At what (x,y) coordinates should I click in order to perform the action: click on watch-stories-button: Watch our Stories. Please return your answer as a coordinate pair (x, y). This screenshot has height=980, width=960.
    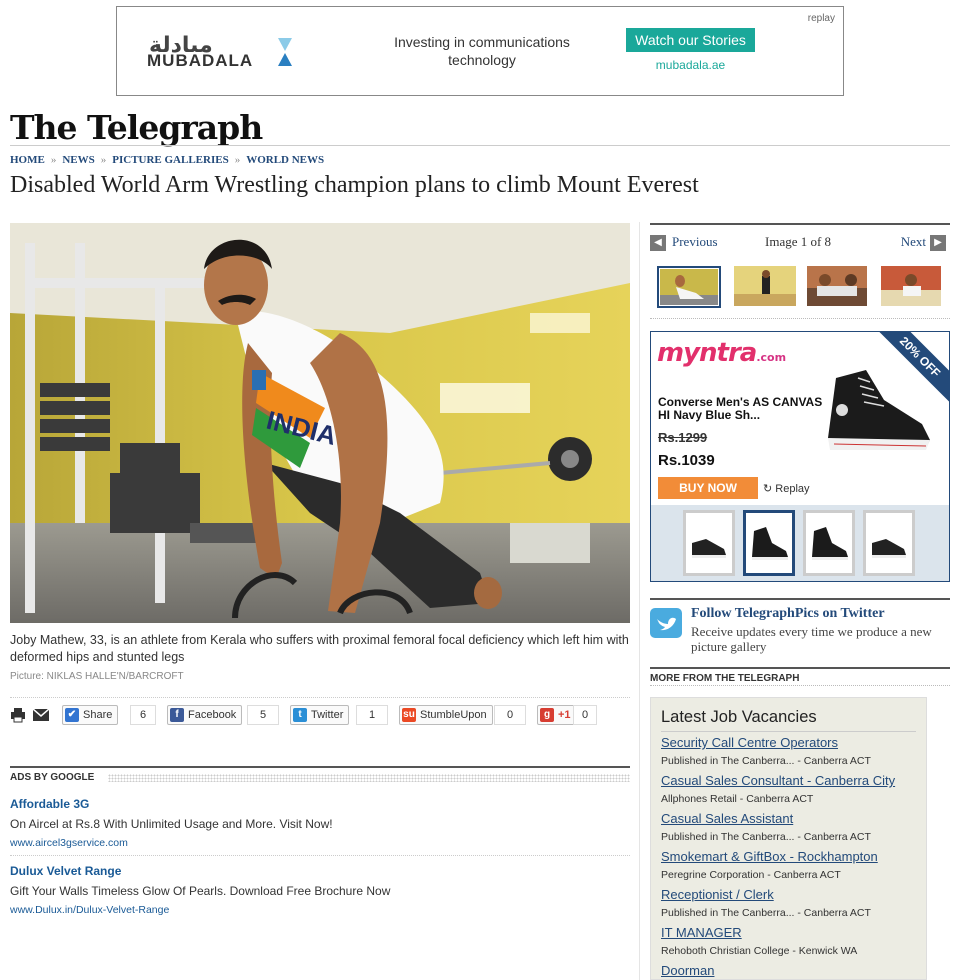
    Looking at the image, I should click on (690, 40).